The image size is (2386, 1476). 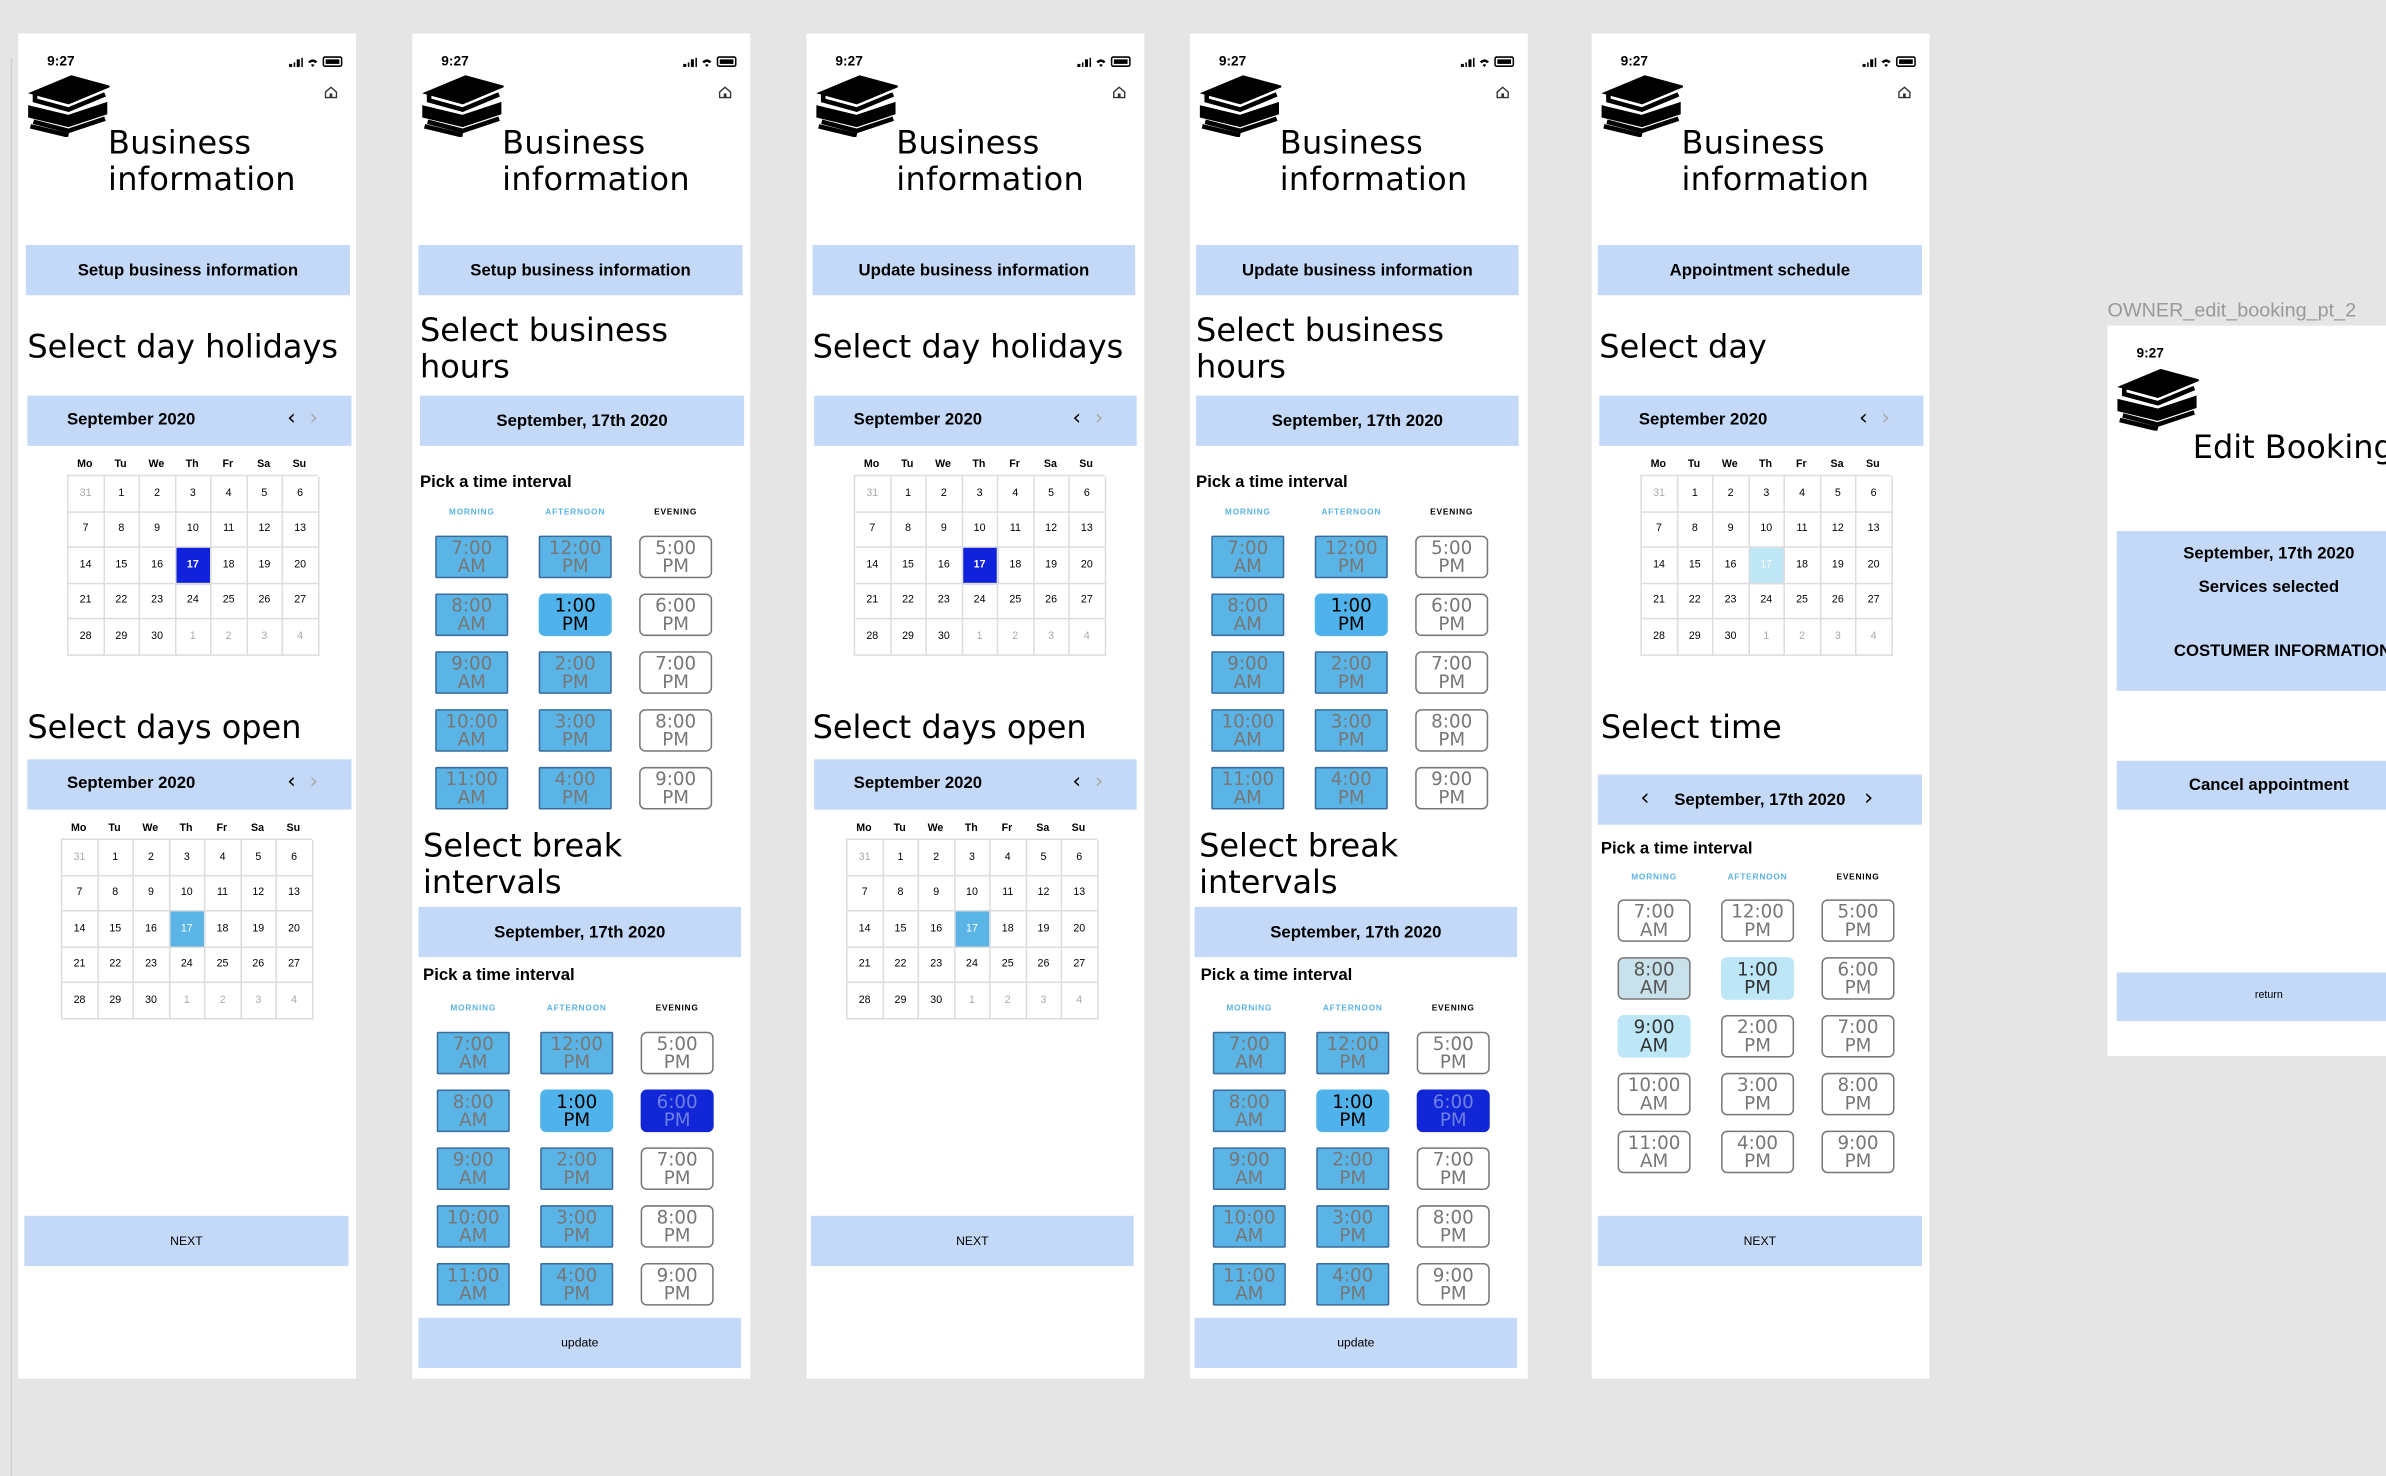 What do you see at coordinates (676, 788) in the screenshot?
I see `time-slot: 9:00 PM` at bounding box center [676, 788].